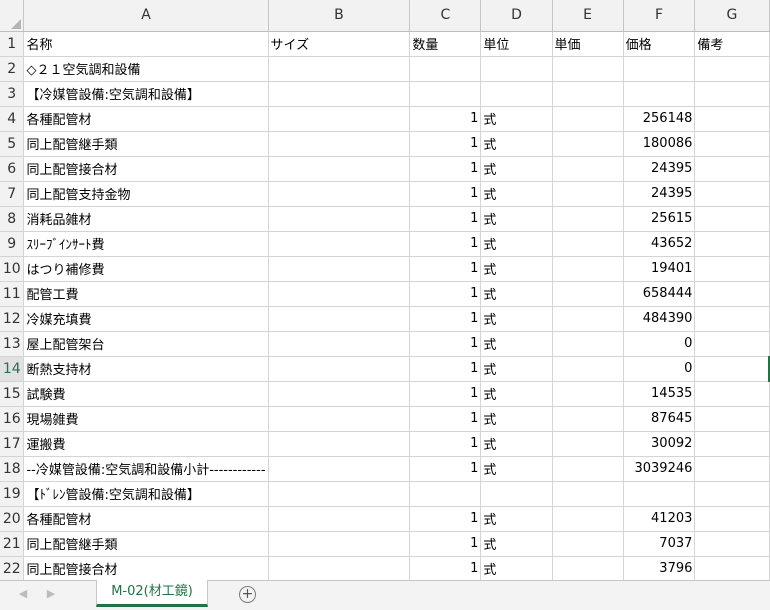  I want to click on cell: はつり補修費, so click(146, 269).